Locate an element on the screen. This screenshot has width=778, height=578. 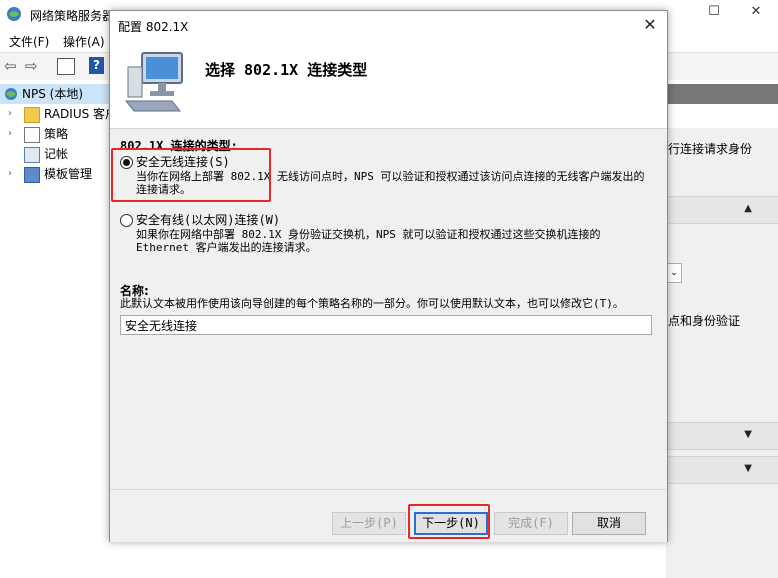
nps-app-icon is located at coordinates (14, 14).